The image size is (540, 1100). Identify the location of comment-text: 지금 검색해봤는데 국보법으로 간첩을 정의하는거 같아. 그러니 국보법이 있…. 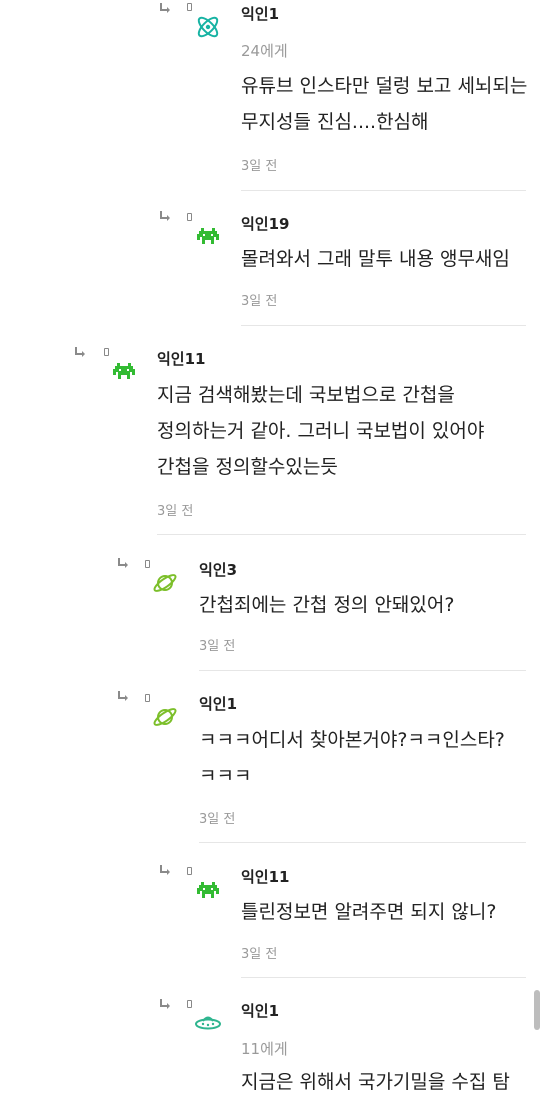
(324, 431).